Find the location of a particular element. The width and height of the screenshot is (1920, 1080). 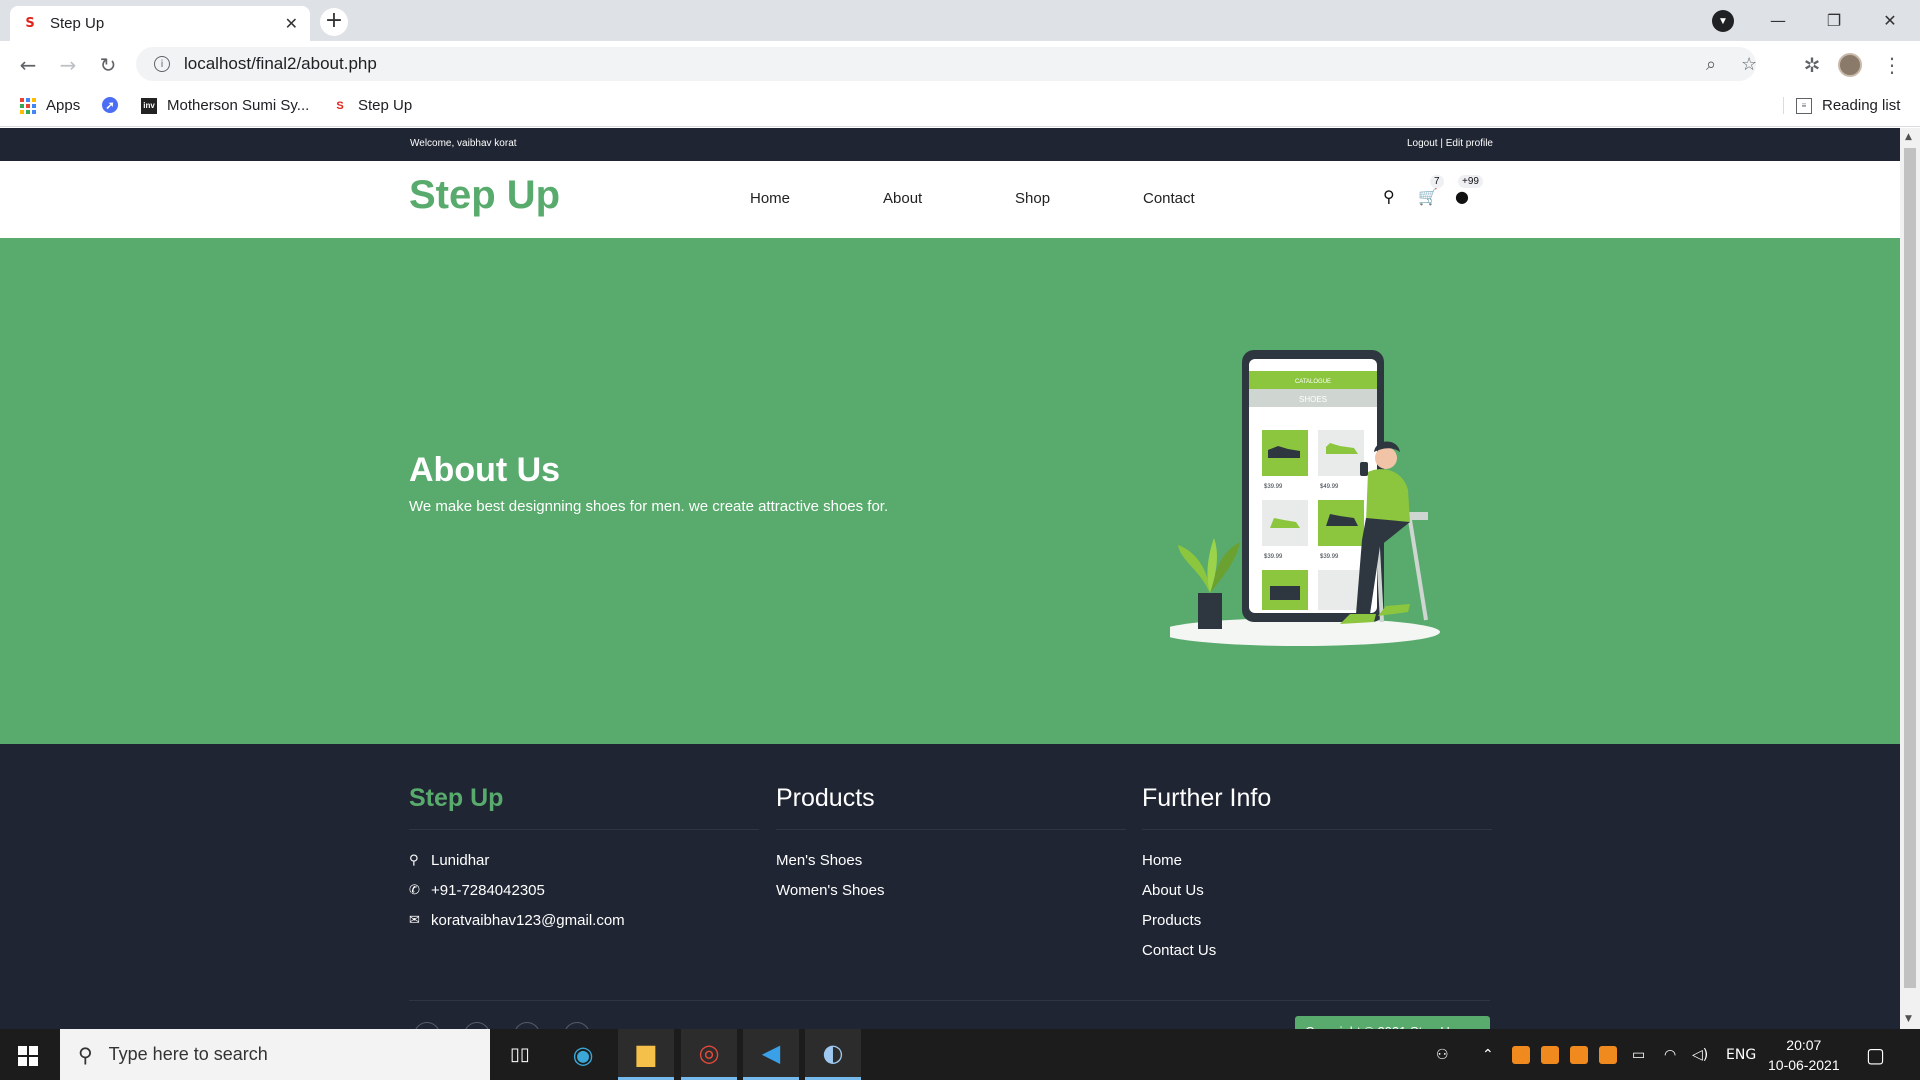

apps-grid-icon is located at coordinates (28, 105).